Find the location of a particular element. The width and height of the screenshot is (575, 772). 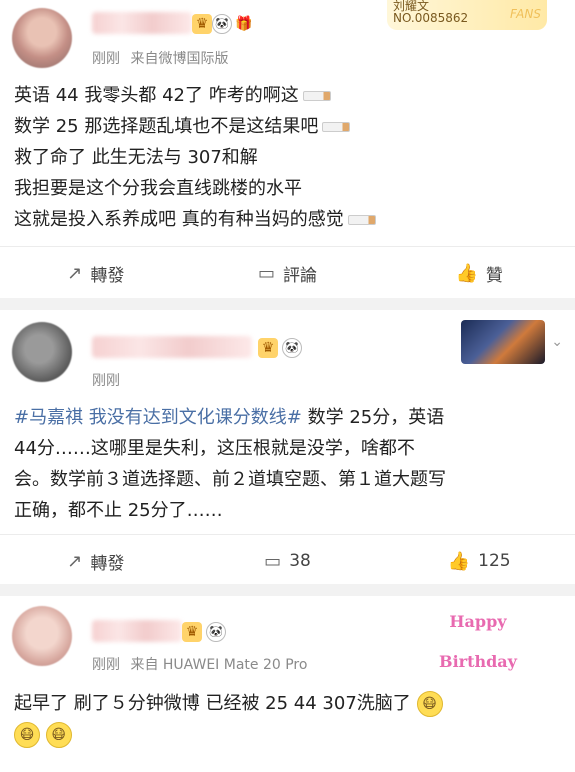

like-label: 贊 is located at coordinates (494, 275).